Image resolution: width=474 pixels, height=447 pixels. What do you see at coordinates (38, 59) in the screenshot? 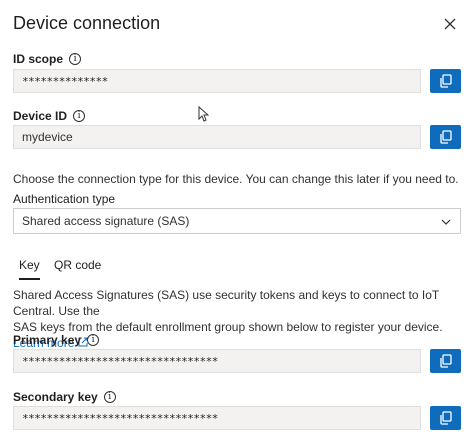
I see `id-scope-label-text: ID scope` at bounding box center [38, 59].